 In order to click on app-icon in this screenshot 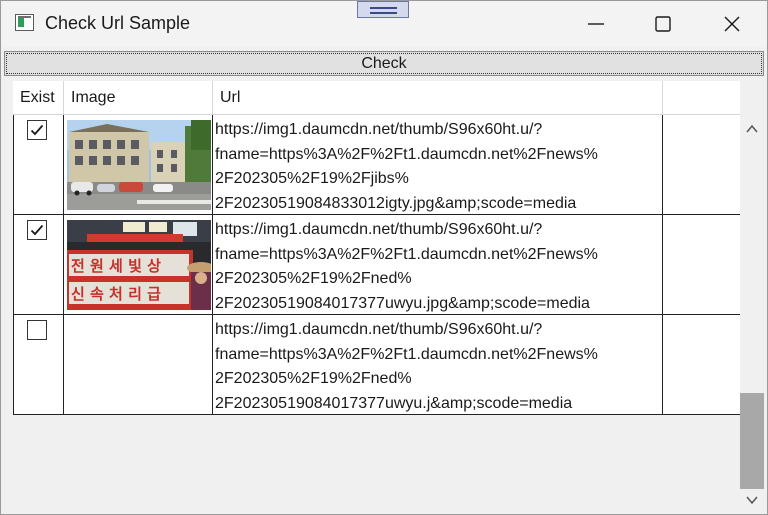, I will do `click(24, 22)`.